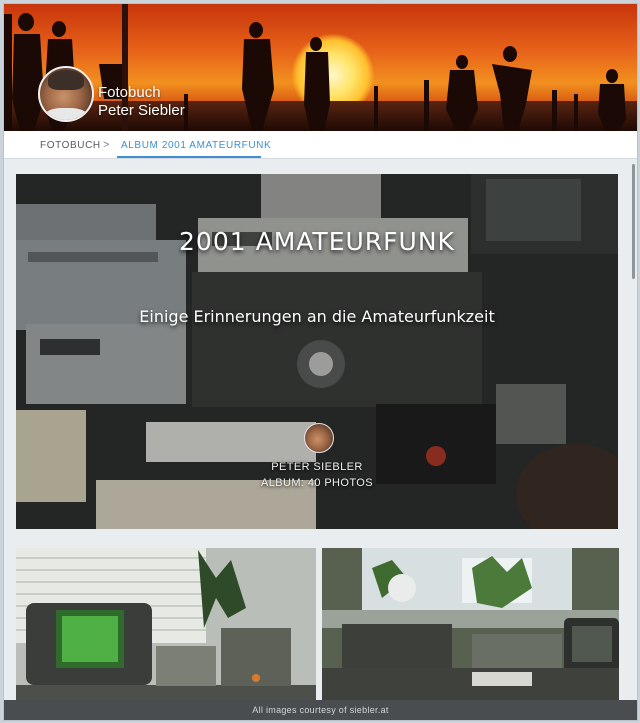 The image size is (640, 723). I want to click on brand-title: Fotobuch, so click(129, 92).